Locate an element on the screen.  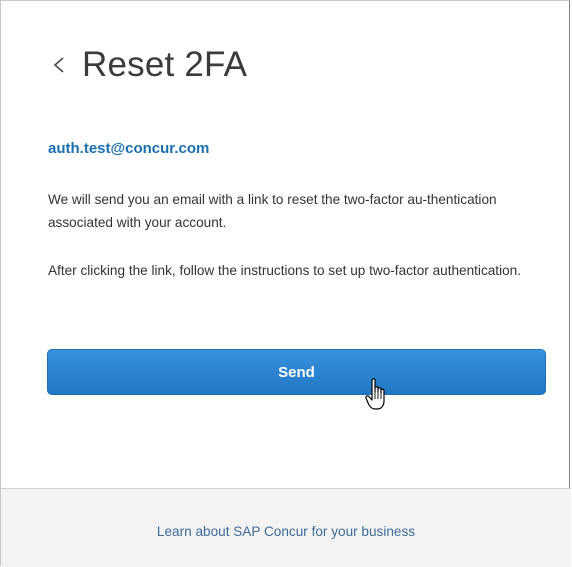
page-footer: Learn about SAP Concur for your business is located at coordinates (286, 527).